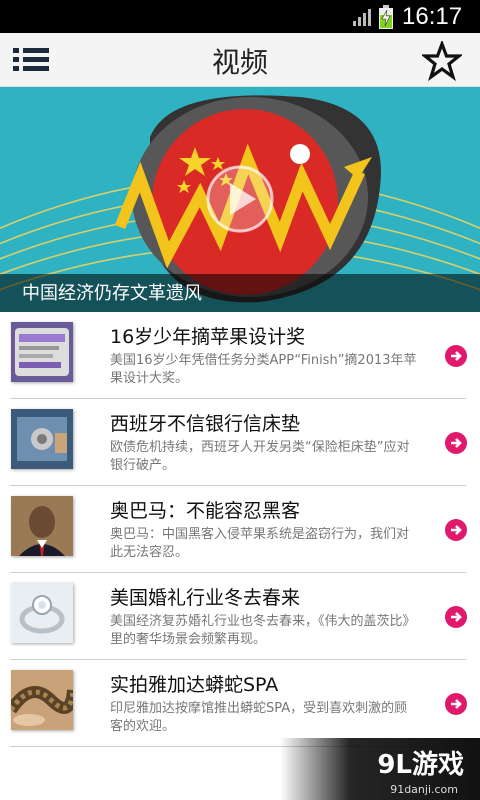 The image size is (480, 800). I want to click on thumbnail-app-screenshot, so click(42, 352).